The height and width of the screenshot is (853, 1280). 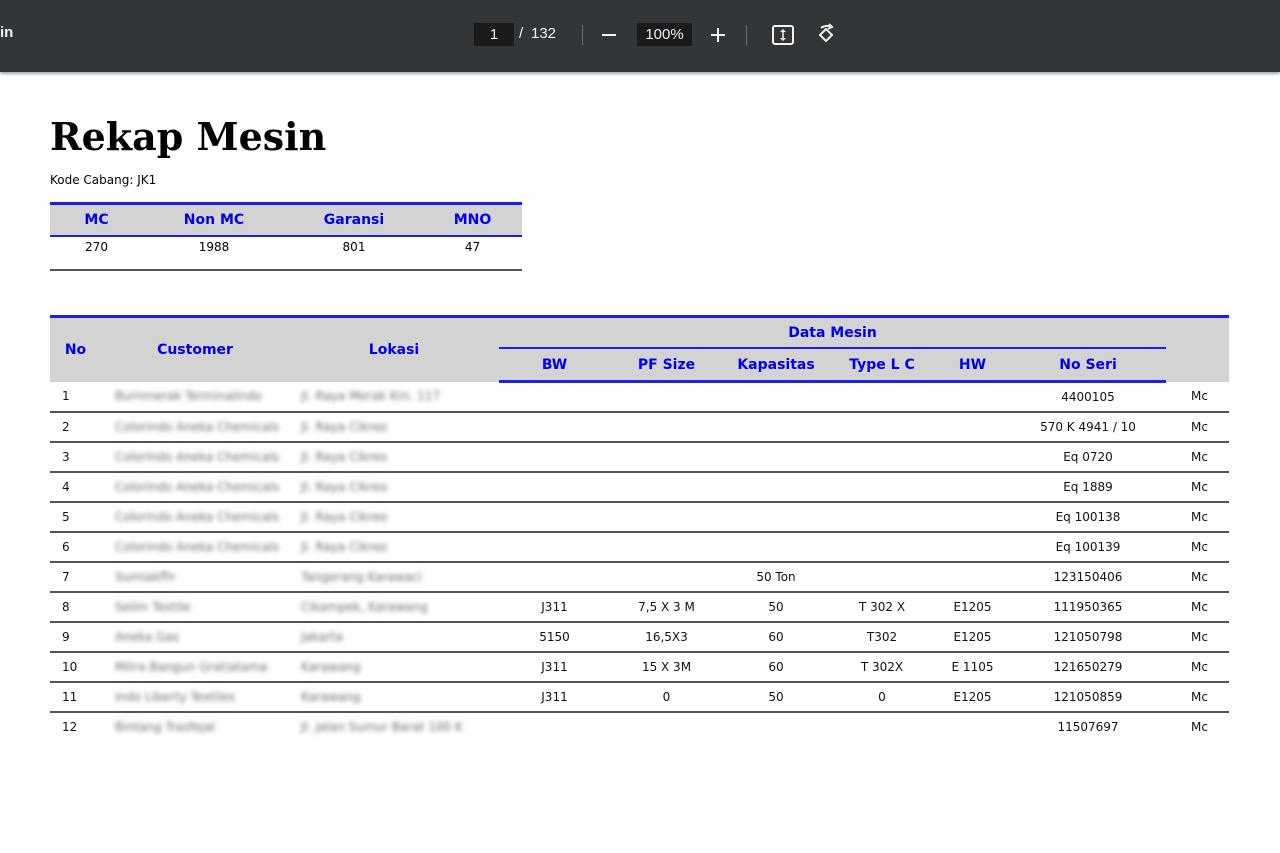 What do you see at coordinates (776, 577) in the screenshot?
I see `row-kapasitas: 50 Ton` at bounding box center [776, 577].